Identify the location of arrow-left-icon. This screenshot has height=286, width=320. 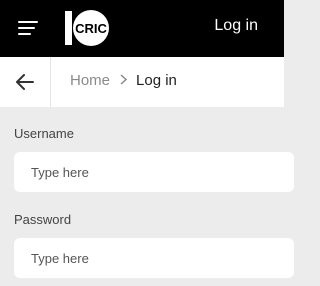
(25, 82).